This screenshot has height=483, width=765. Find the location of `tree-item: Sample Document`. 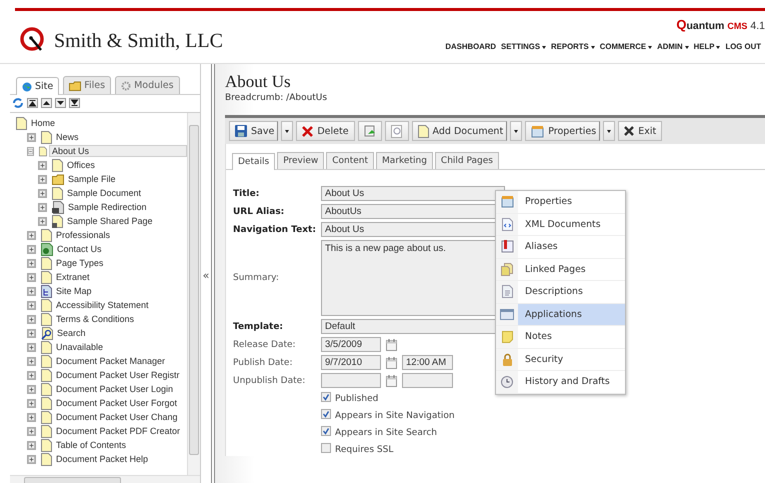

tree-item: Sample Document is located at coordinates (104, 193).